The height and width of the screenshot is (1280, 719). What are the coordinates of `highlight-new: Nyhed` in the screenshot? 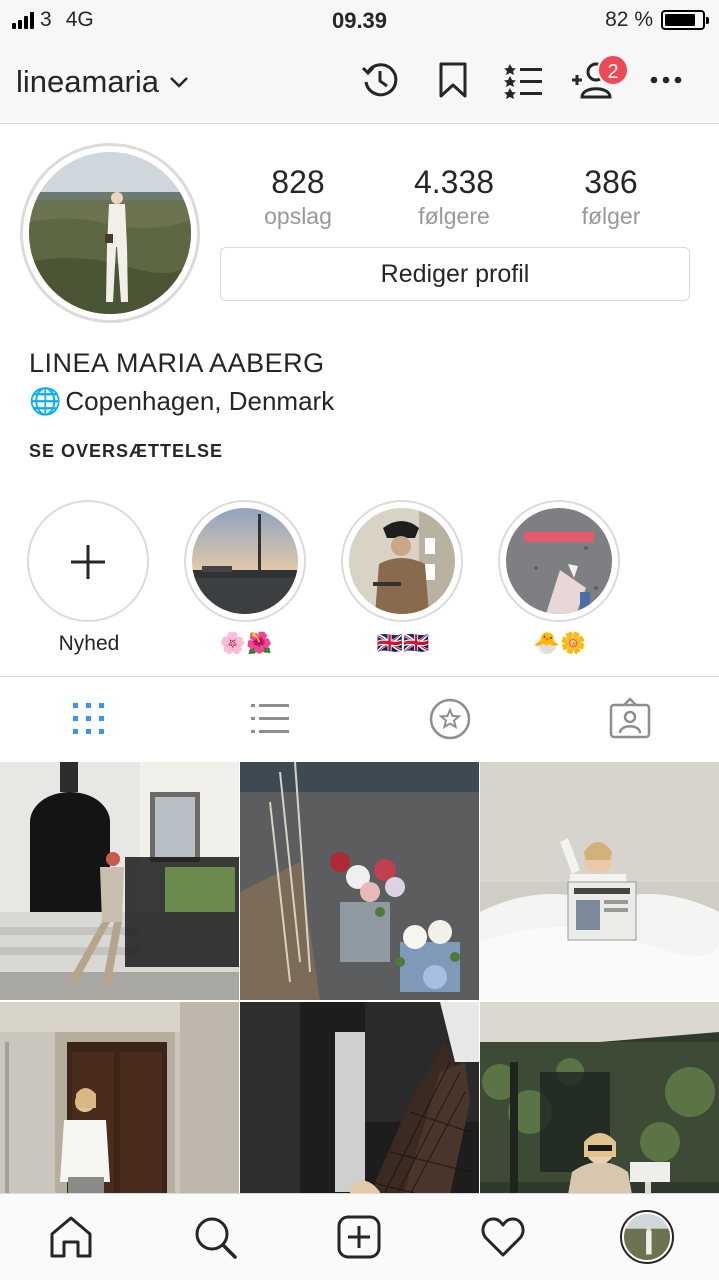 It's located at (89, 581).